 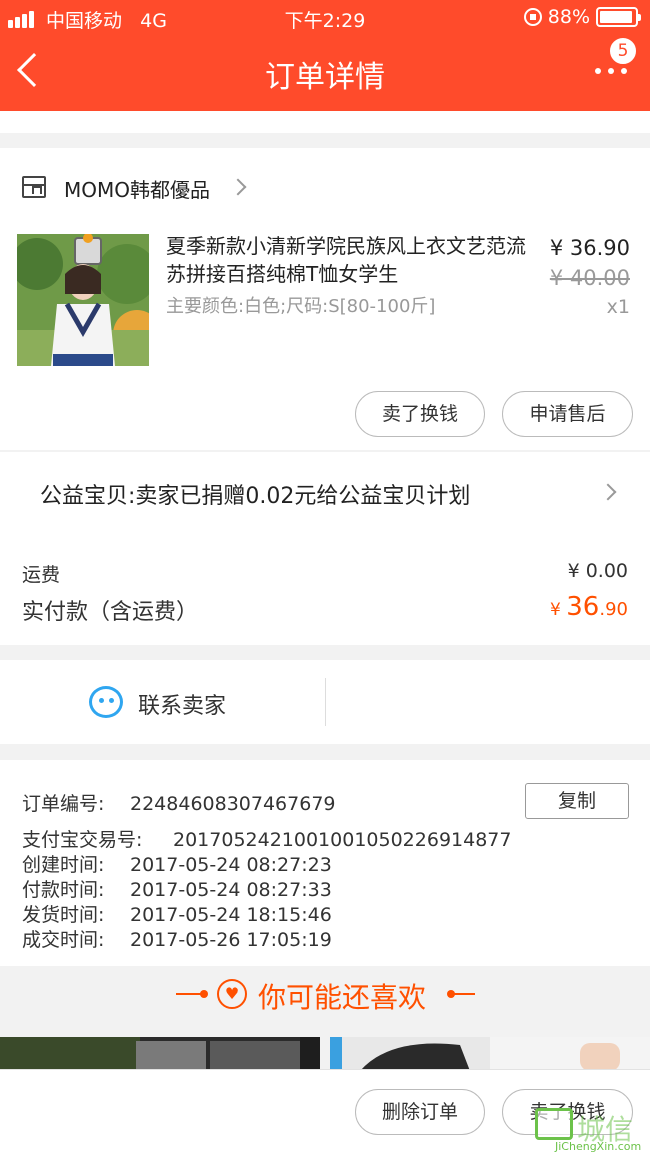 I want to click on product-sku: 主要颜色:白色;尺码:S[80-100斤], so click(x=301, y=306).